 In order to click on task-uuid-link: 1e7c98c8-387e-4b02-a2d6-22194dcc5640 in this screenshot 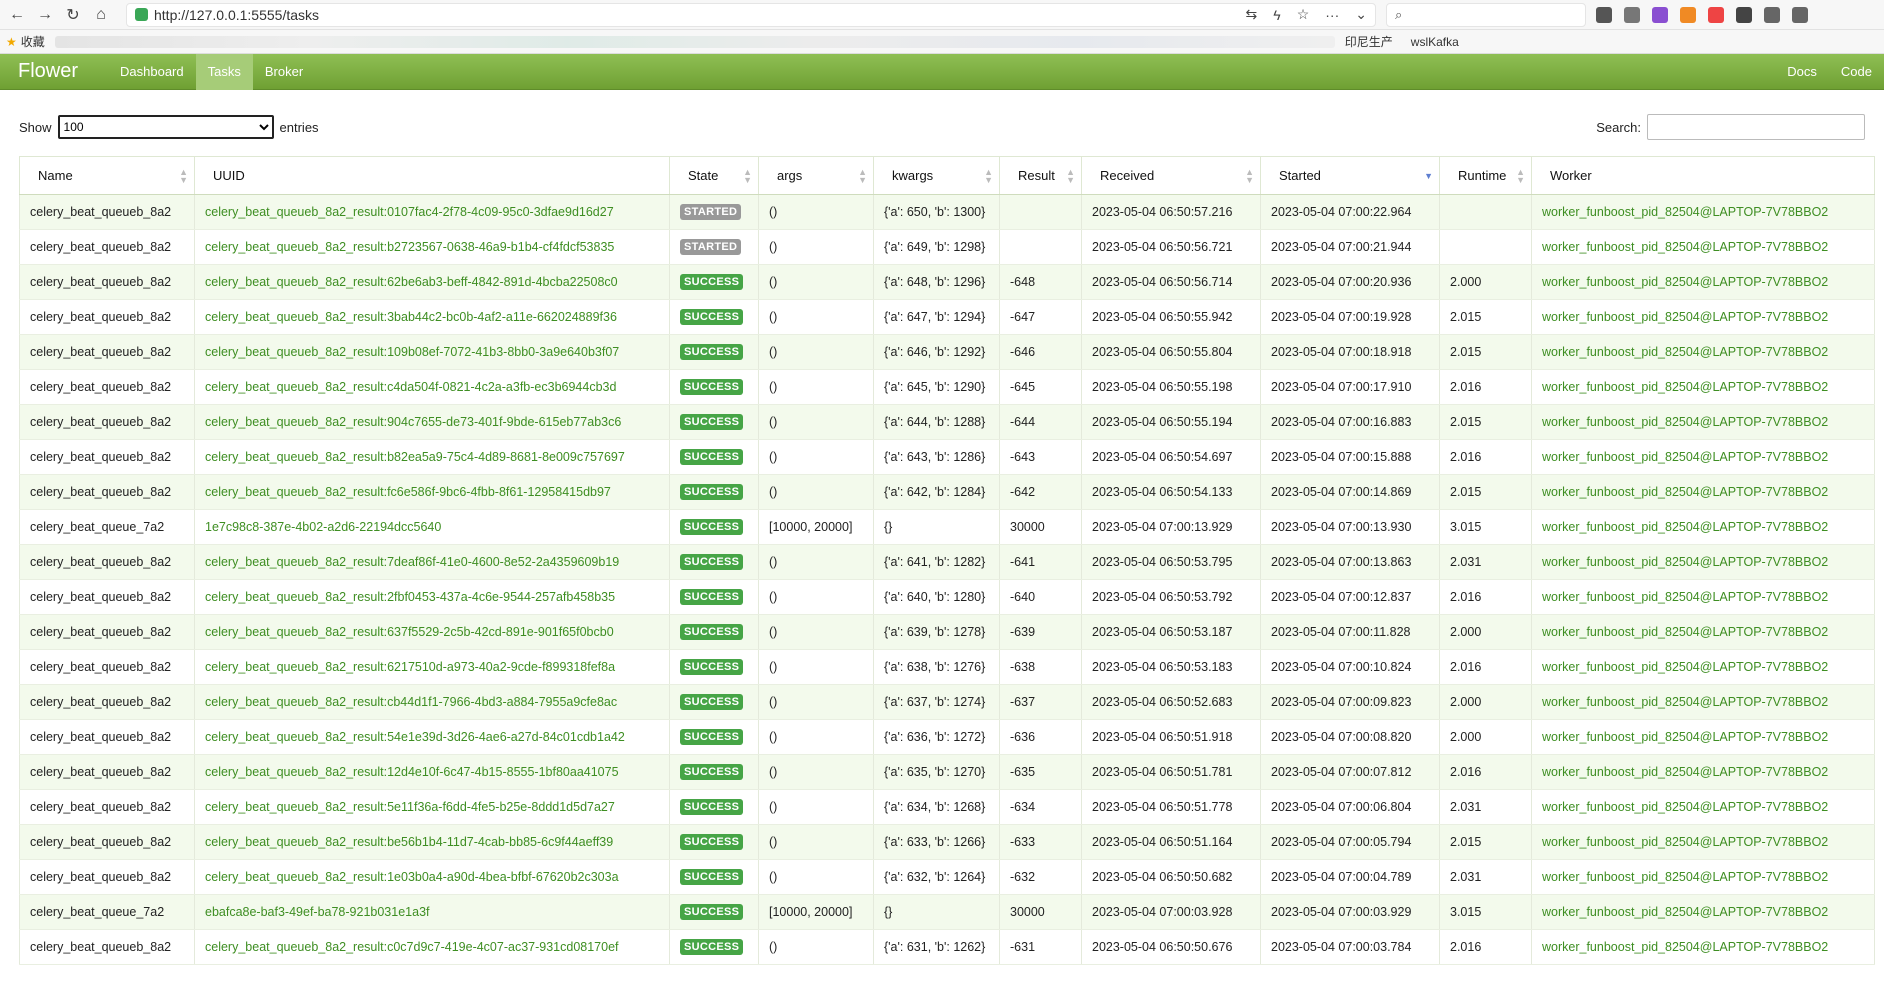, I will do `click(323, 527)`.